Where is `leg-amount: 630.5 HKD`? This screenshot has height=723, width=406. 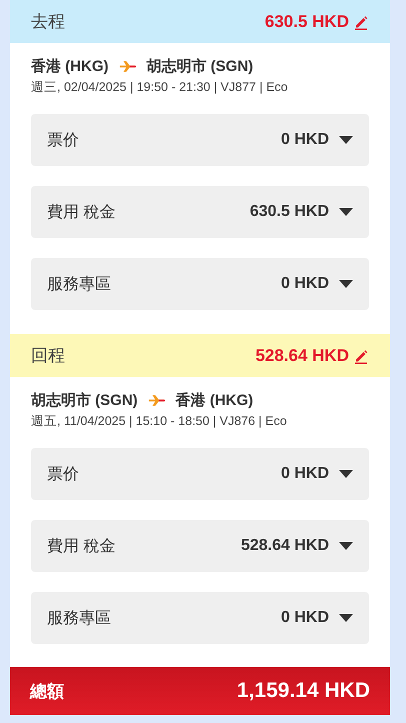 leg-amount: 630.5 HKD is located at coordinates (306, 22).